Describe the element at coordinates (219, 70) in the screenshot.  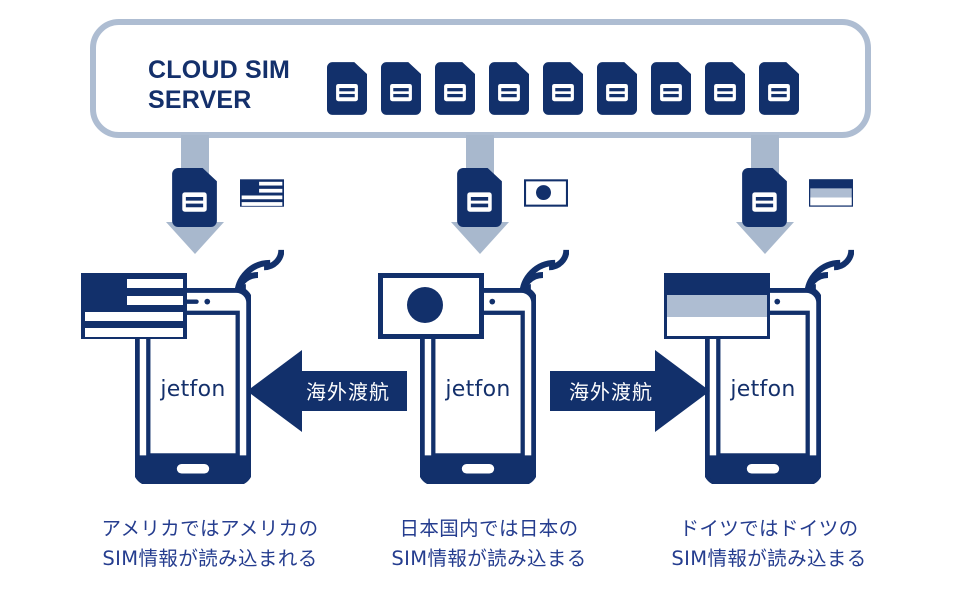
I see `server-title-line1: CLOUD SIM` at that location.